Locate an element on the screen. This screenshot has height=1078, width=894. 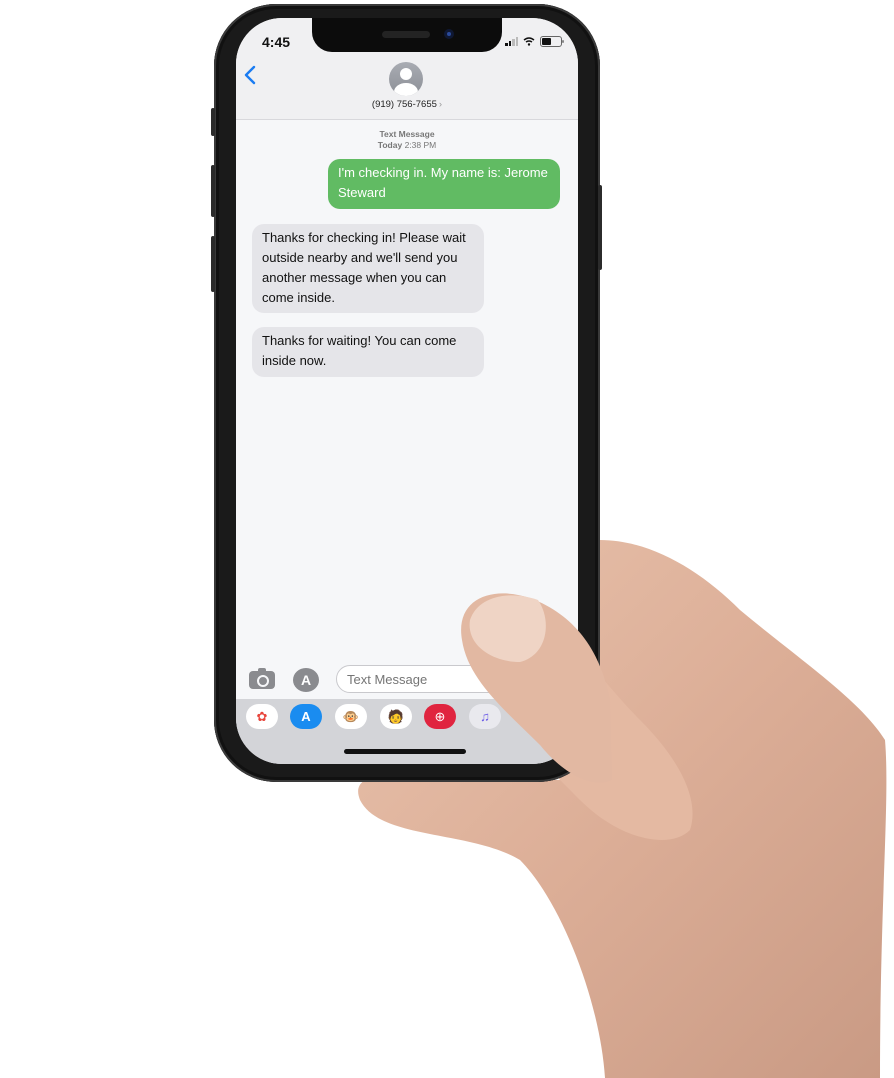
camera-icon is located at coordinates (262, 678).